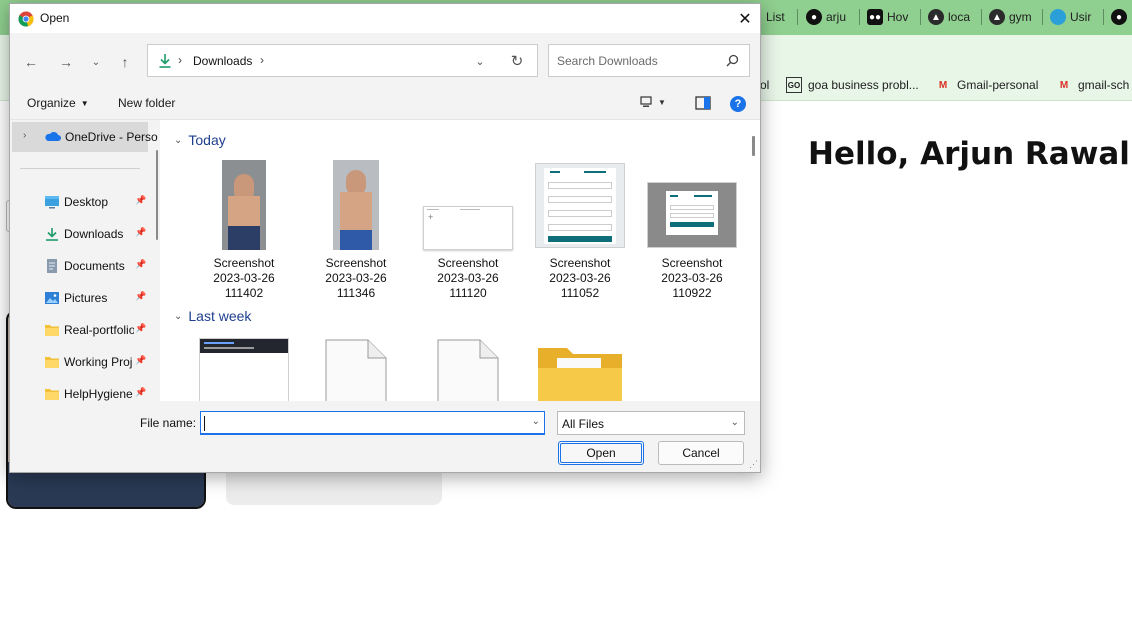 The width and height of the screenshot is (1132, 637). Describe the element at coordinates (385, 18) in the screenshot. I see `dialog-titlebar: Open ✕` at that location.